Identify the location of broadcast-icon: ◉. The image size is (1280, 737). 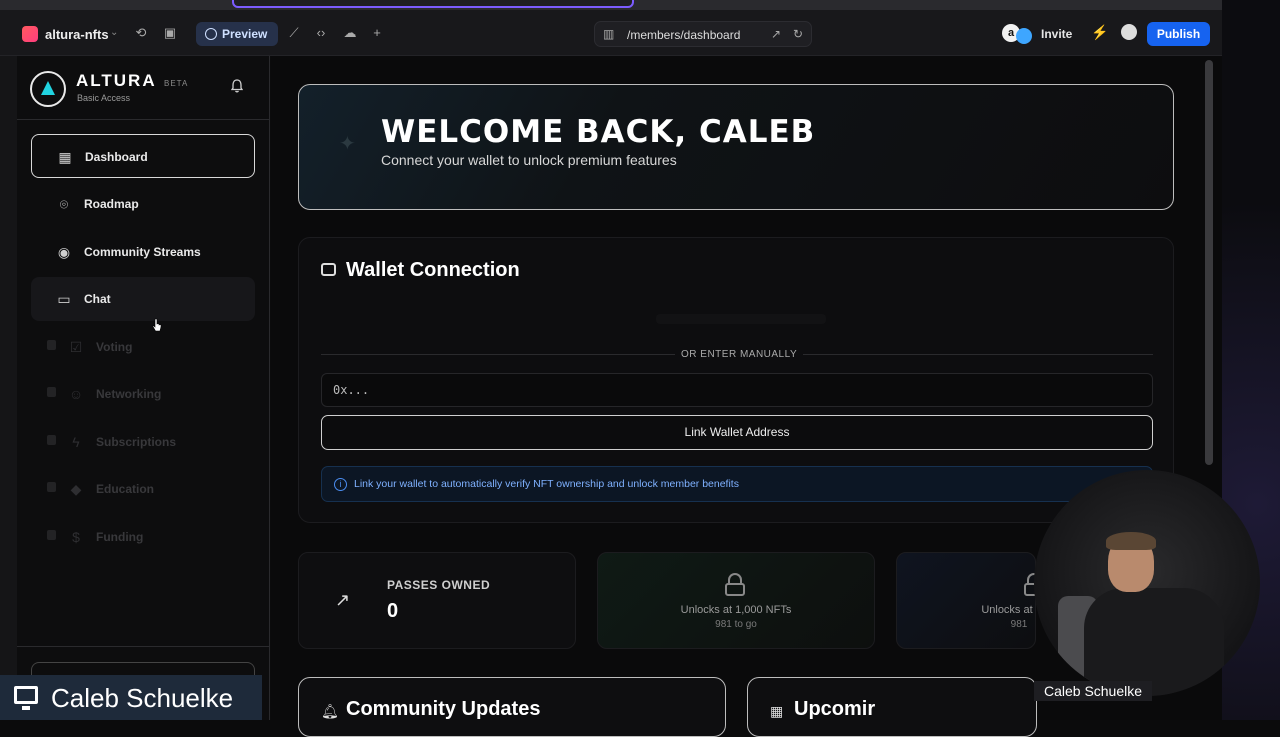
(64, 252).